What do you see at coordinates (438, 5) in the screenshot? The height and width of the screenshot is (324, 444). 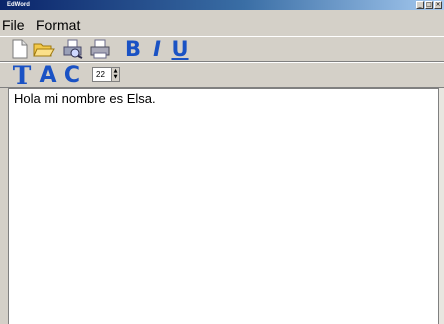 I see `close-button: ×` at bounding box center [438, 5].